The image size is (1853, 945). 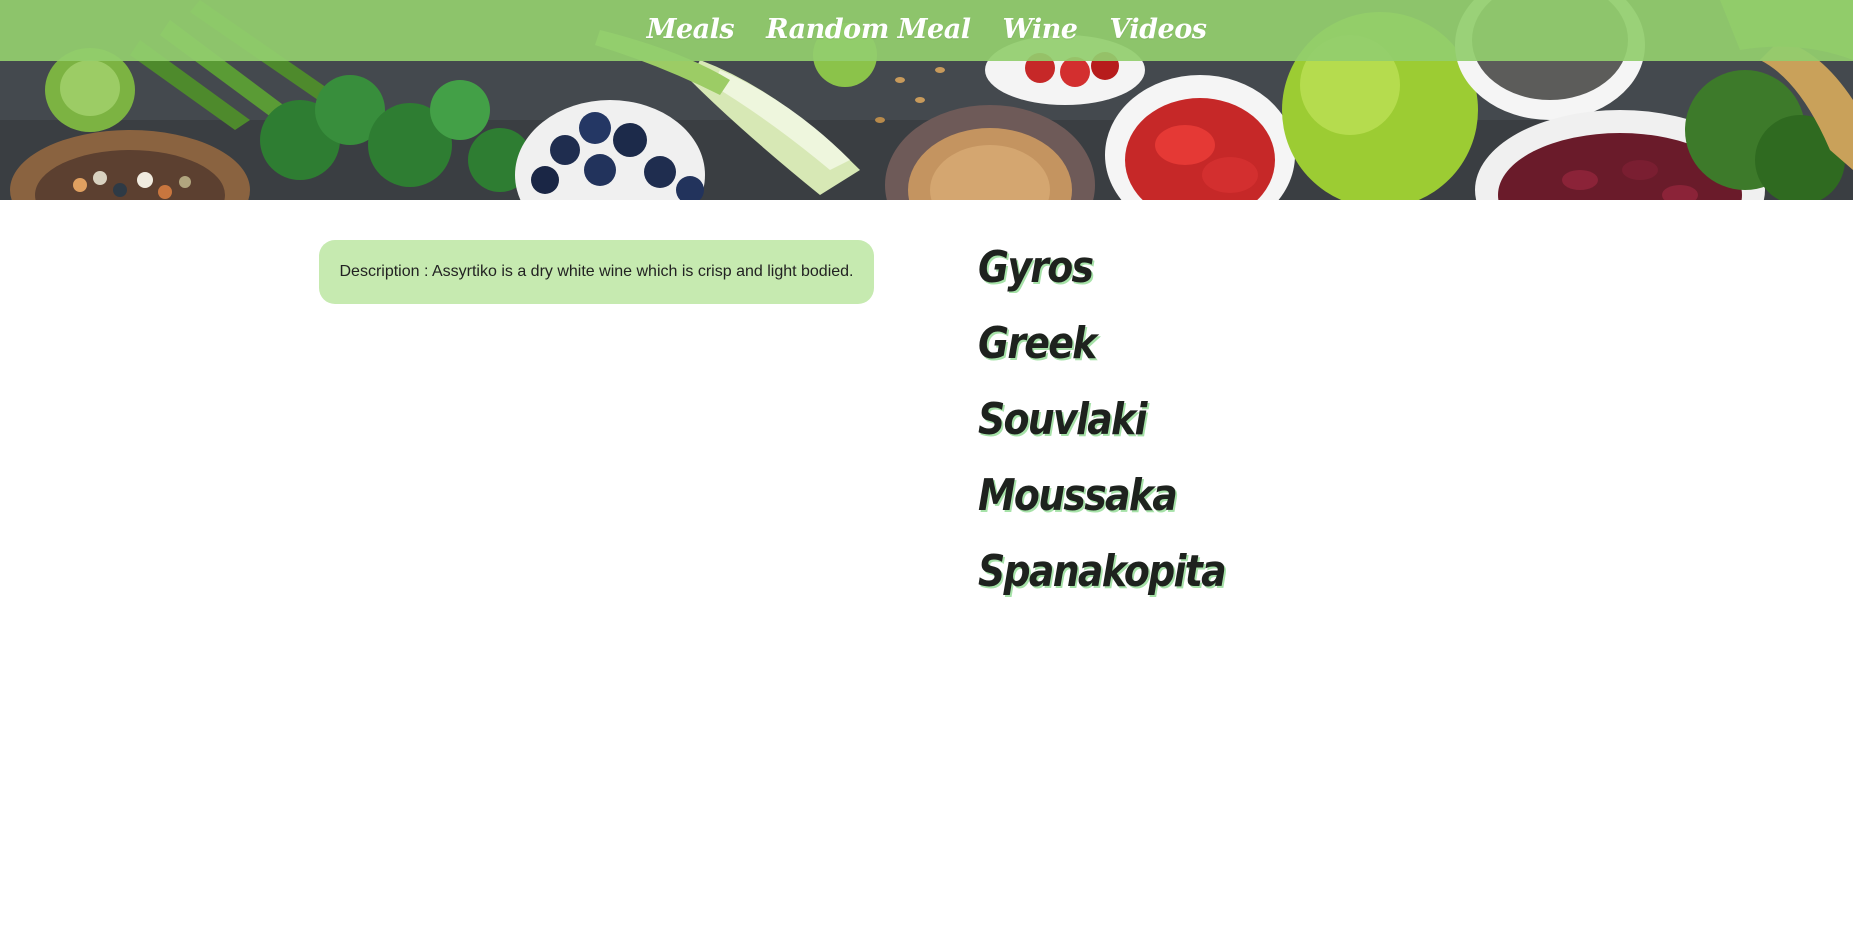 I want to click on nav-link-meals: Meals, so click(x=691, y=30).